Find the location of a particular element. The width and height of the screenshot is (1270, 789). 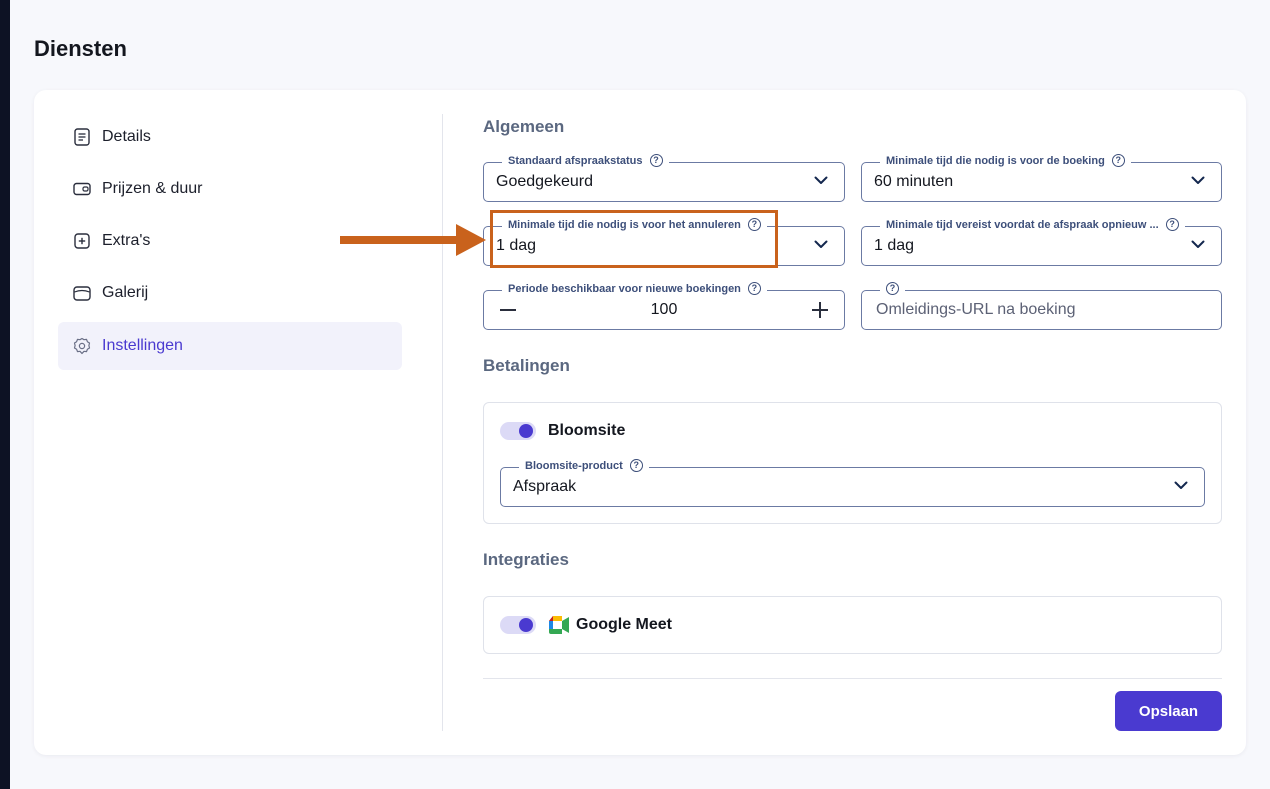

field-label: ? is located at coordinates (892, 288).